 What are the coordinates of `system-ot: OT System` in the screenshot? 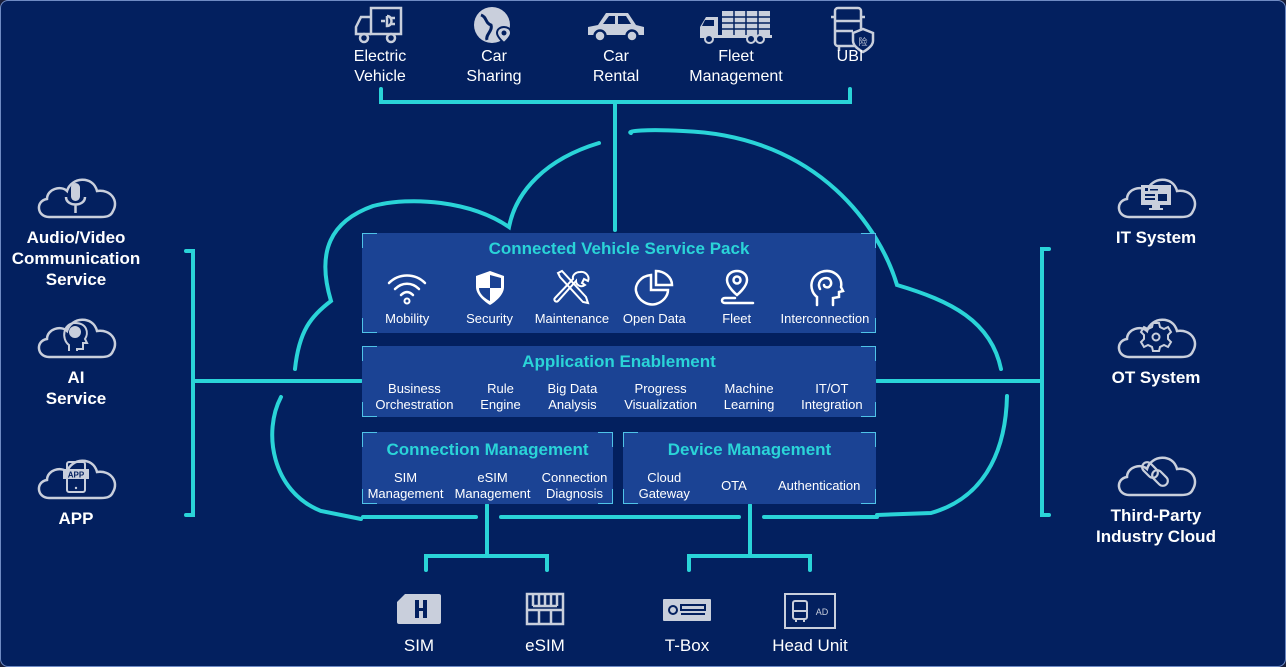 It's located at (1156, 349).